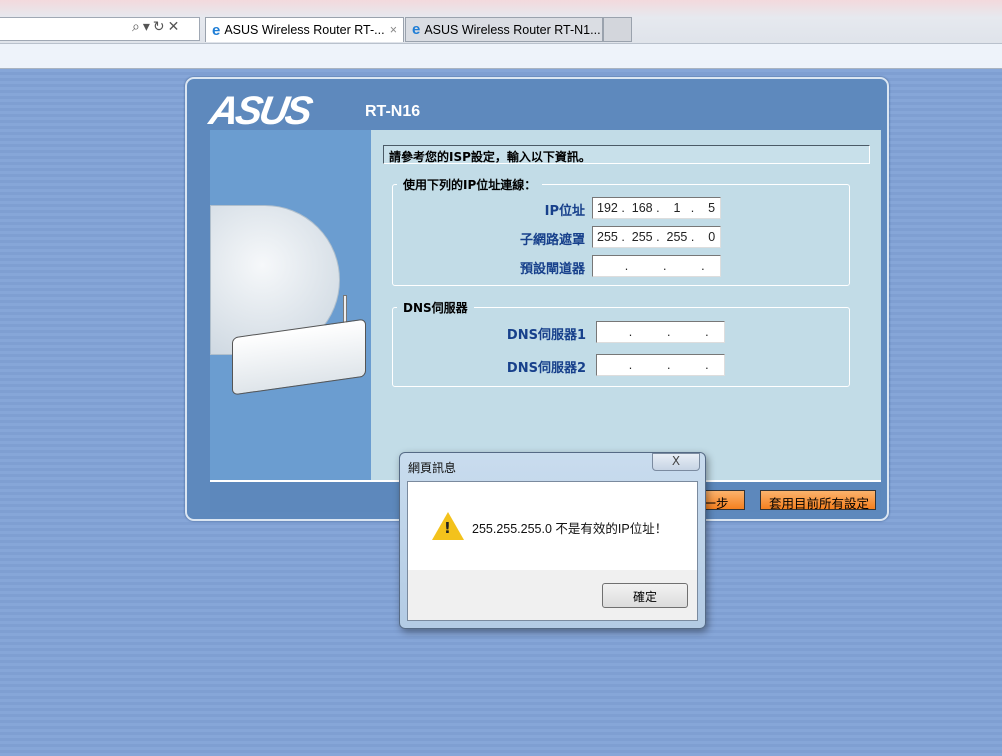 The width and height of the screenshot is (1002, 756). Describe the element at coordinates (546, 368) in the screenshot. I see `dns2-label: DNS伺服器2` at that location.